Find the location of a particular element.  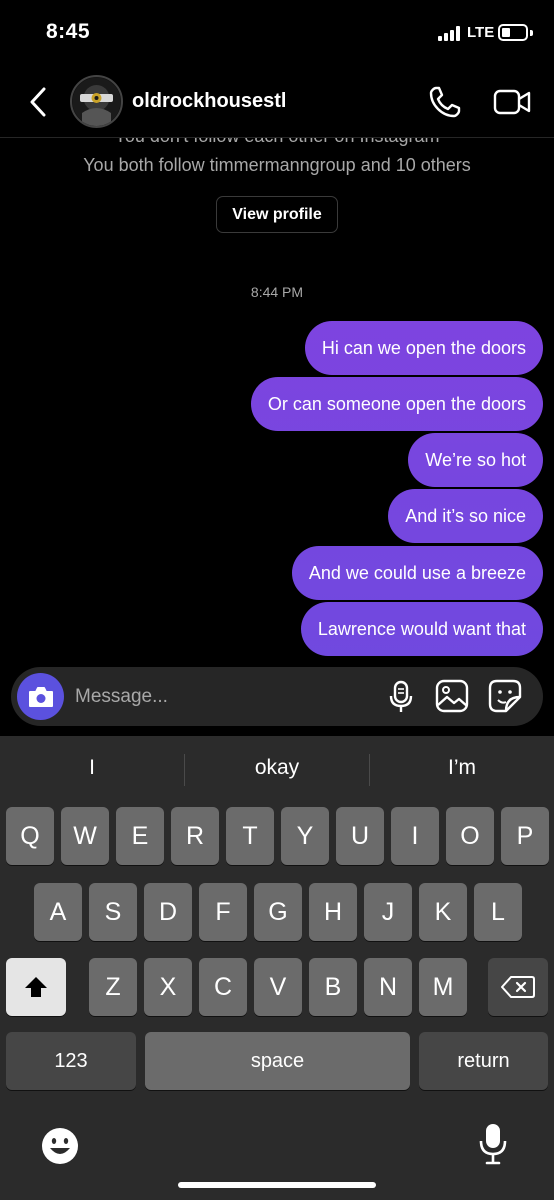

camera-icon is located at coordinates (40, 696).